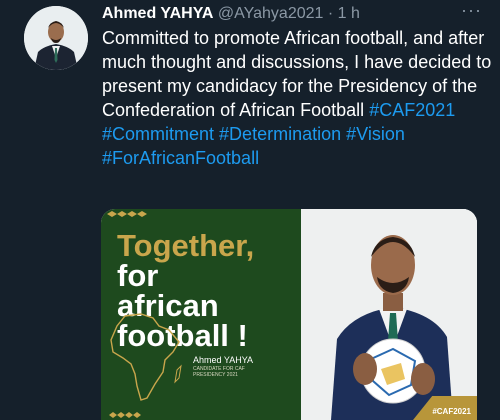  Describe the element at coordinates (146, 357) in the screenshot. I see `africa-map-icon` at that location.